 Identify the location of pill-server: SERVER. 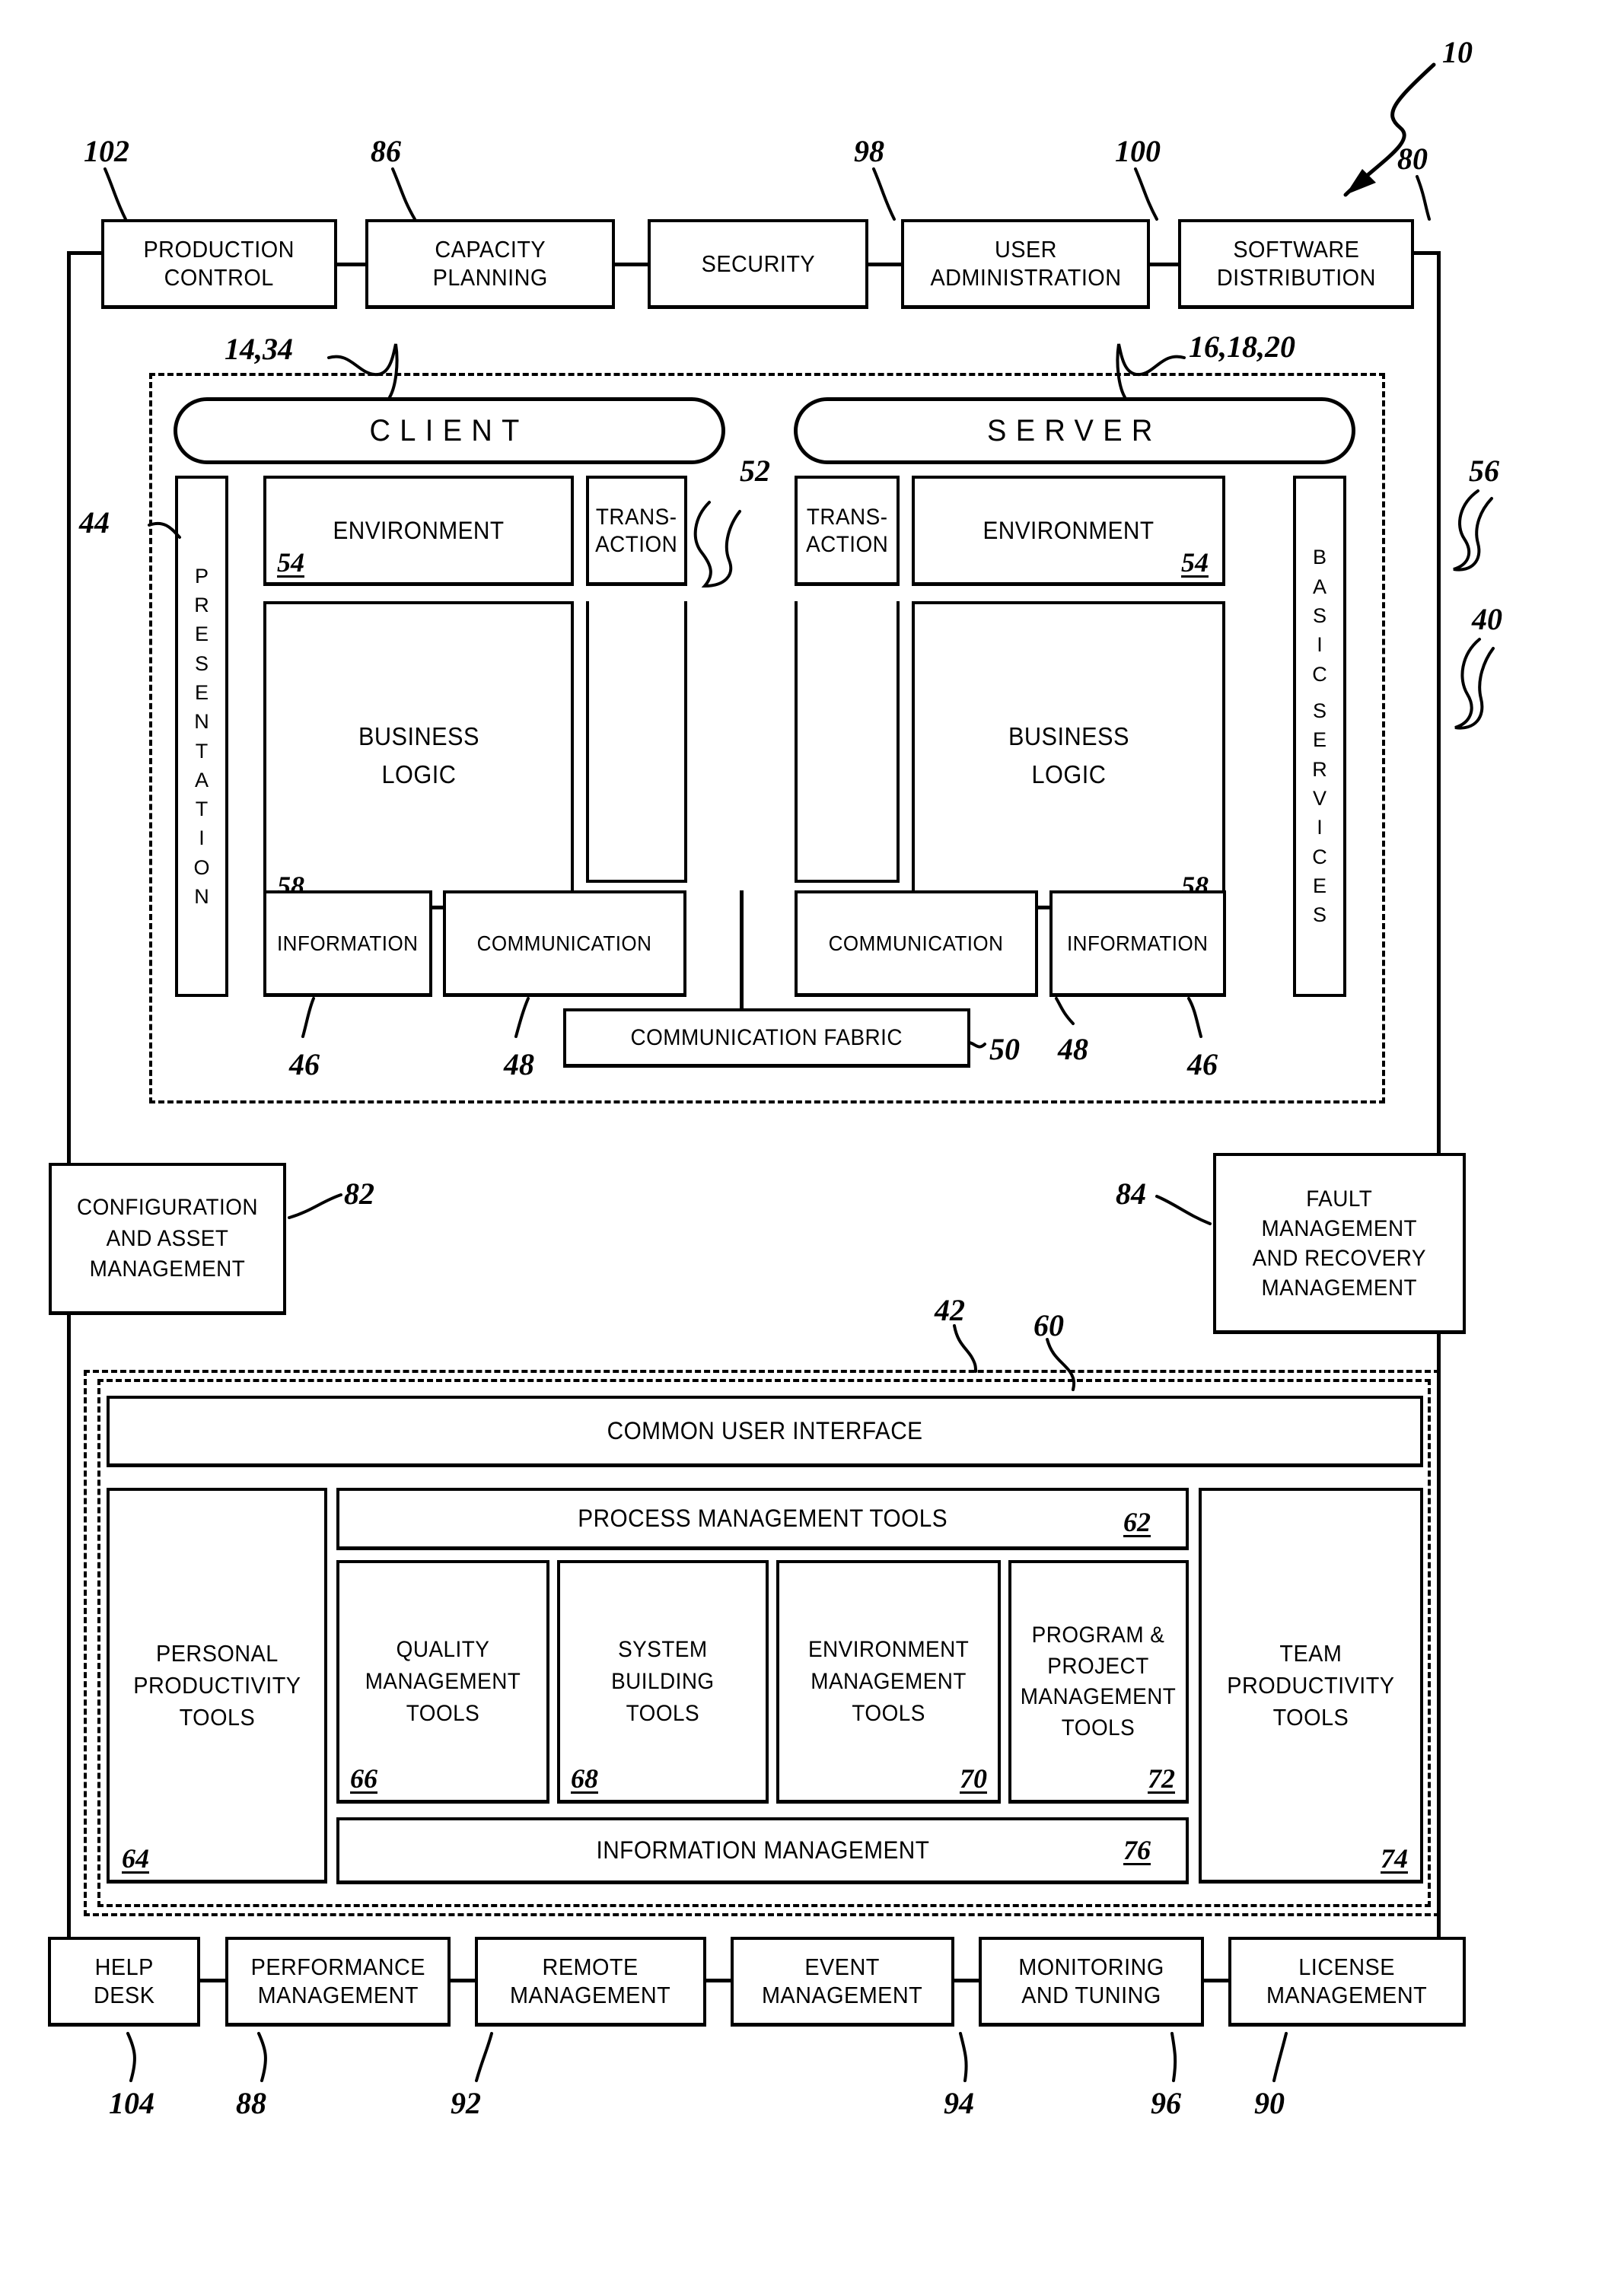
(1074, 430).